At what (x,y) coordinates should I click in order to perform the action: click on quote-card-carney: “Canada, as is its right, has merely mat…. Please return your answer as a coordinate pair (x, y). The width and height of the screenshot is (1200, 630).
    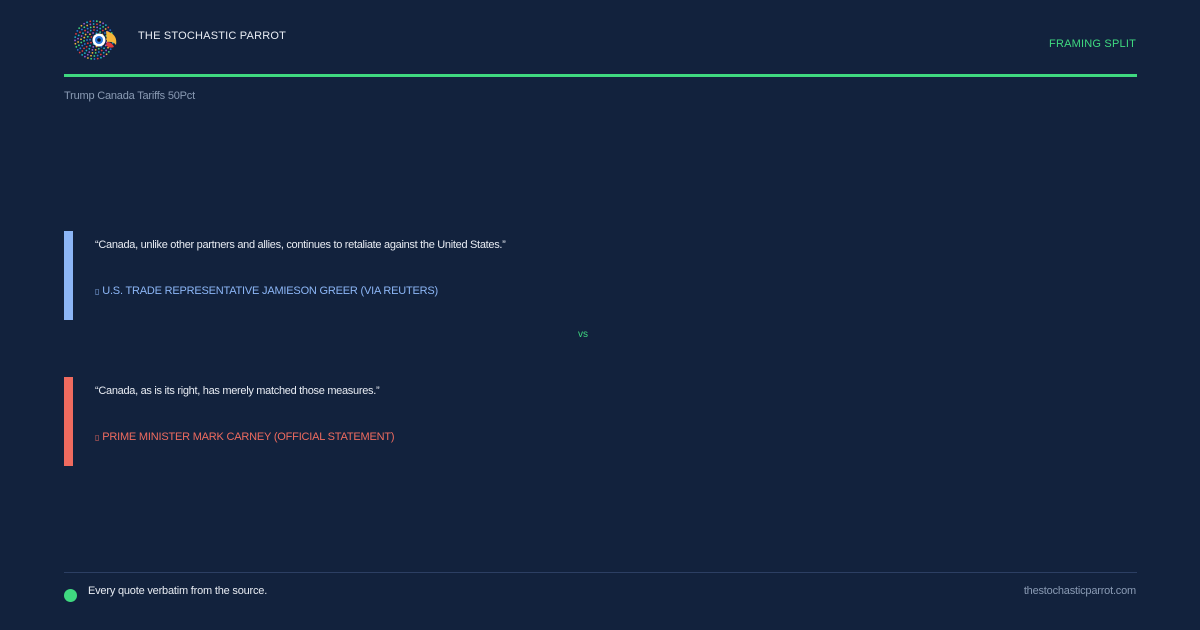
    Looking at the image, I should click on (564, 421).